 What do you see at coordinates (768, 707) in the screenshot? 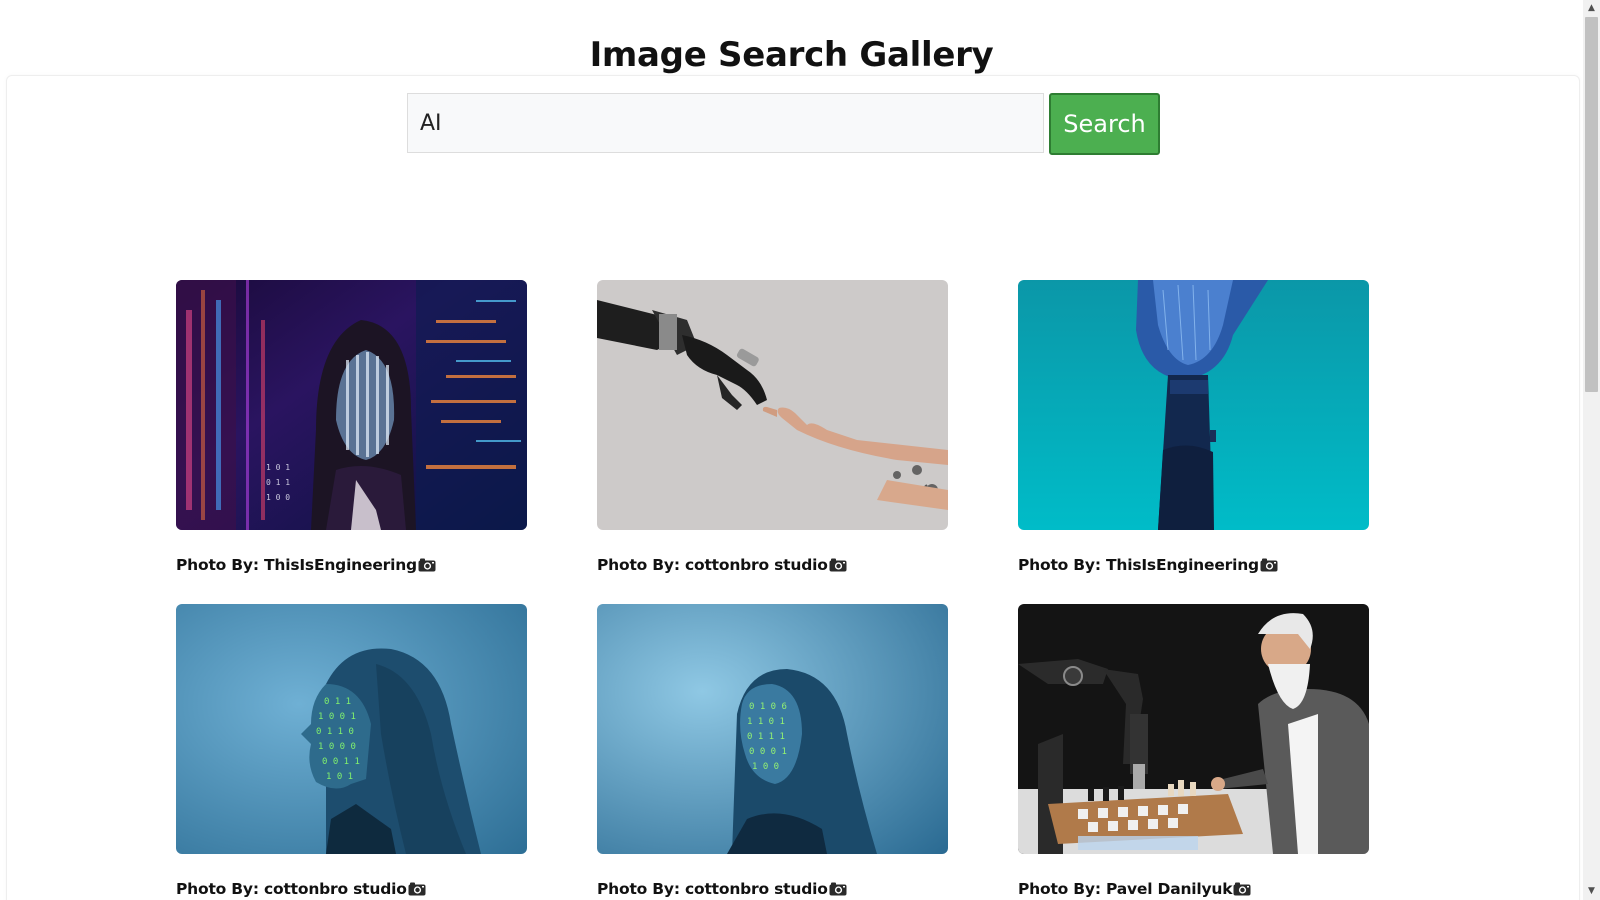
I see `svg-text: 0 1 0 6` at bounding box center [768, 707].